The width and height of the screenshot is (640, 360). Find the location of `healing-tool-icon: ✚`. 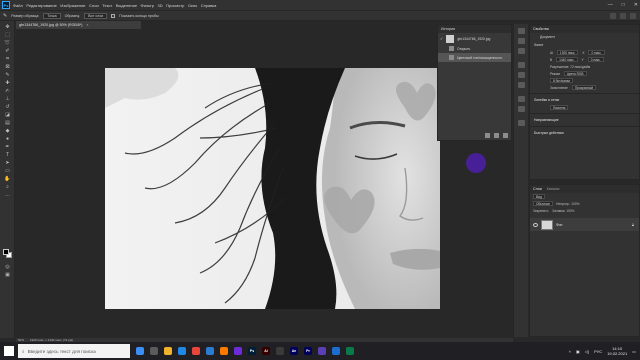

healing-tool-icon: ✚ is located at coordinates (7, 83).